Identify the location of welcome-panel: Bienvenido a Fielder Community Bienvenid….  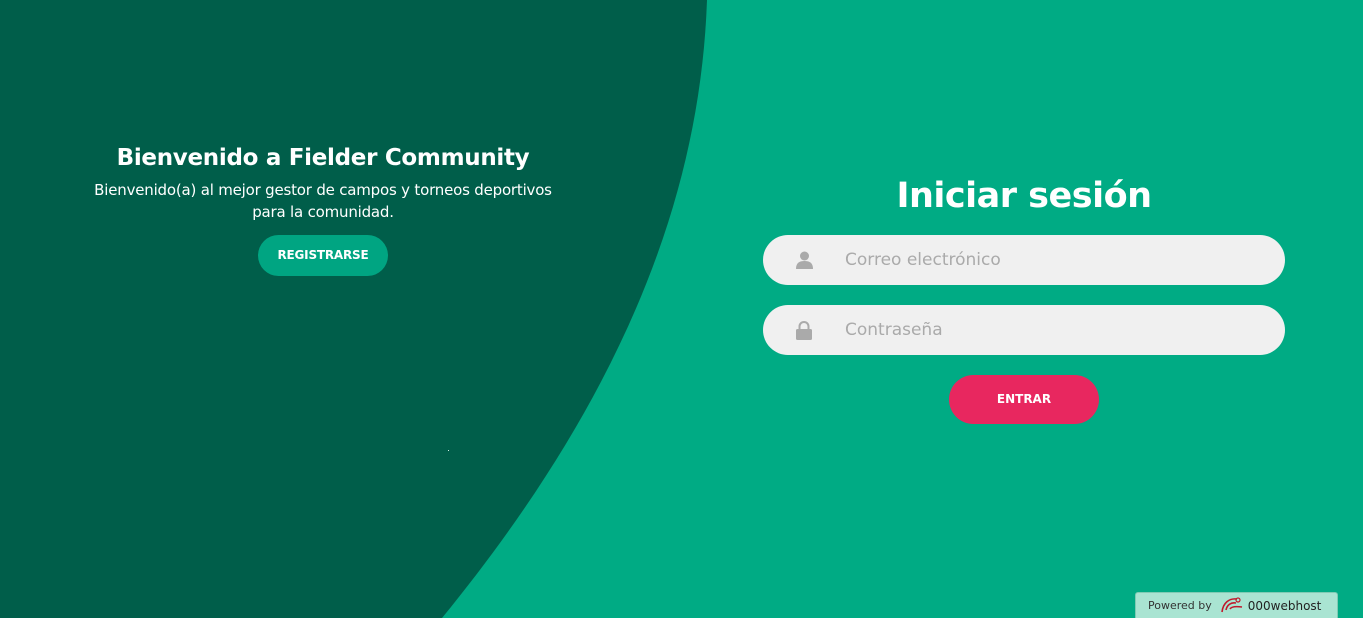
(323, 210).